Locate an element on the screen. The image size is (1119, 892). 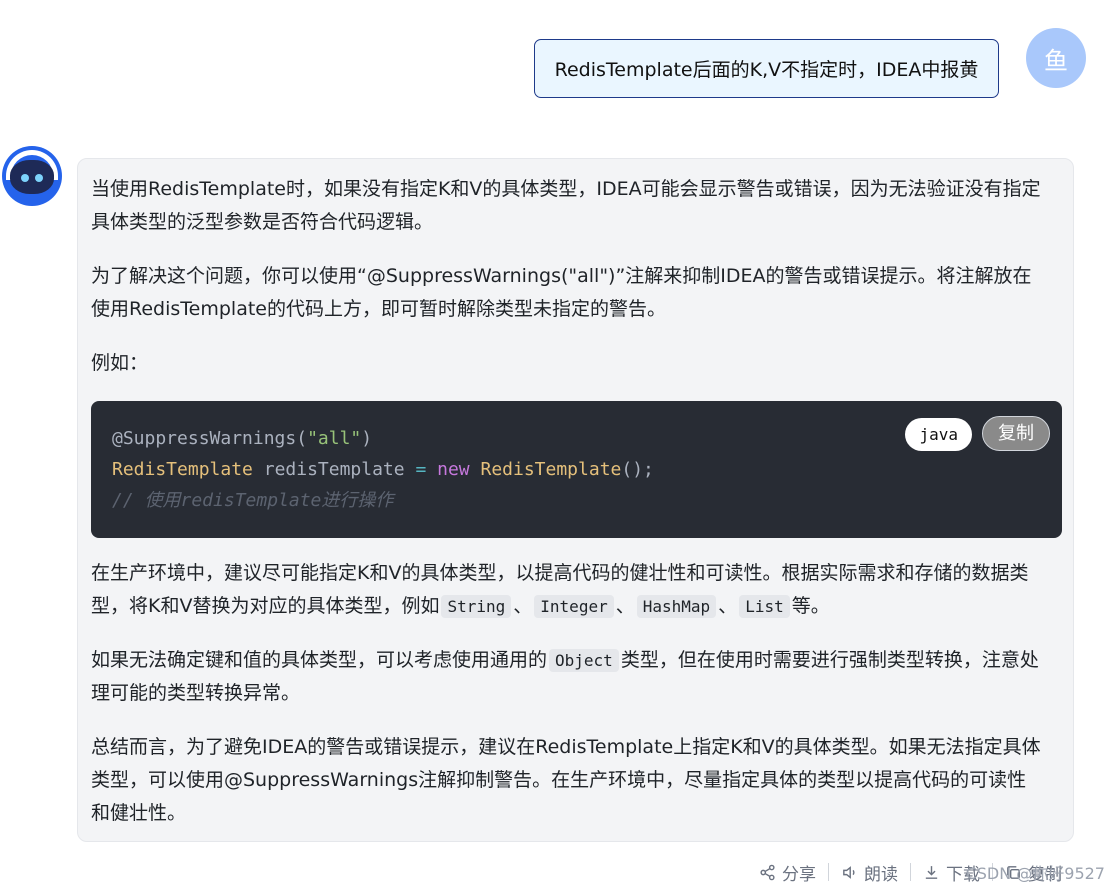
inline-code: List is located at coordinates (764, 606).